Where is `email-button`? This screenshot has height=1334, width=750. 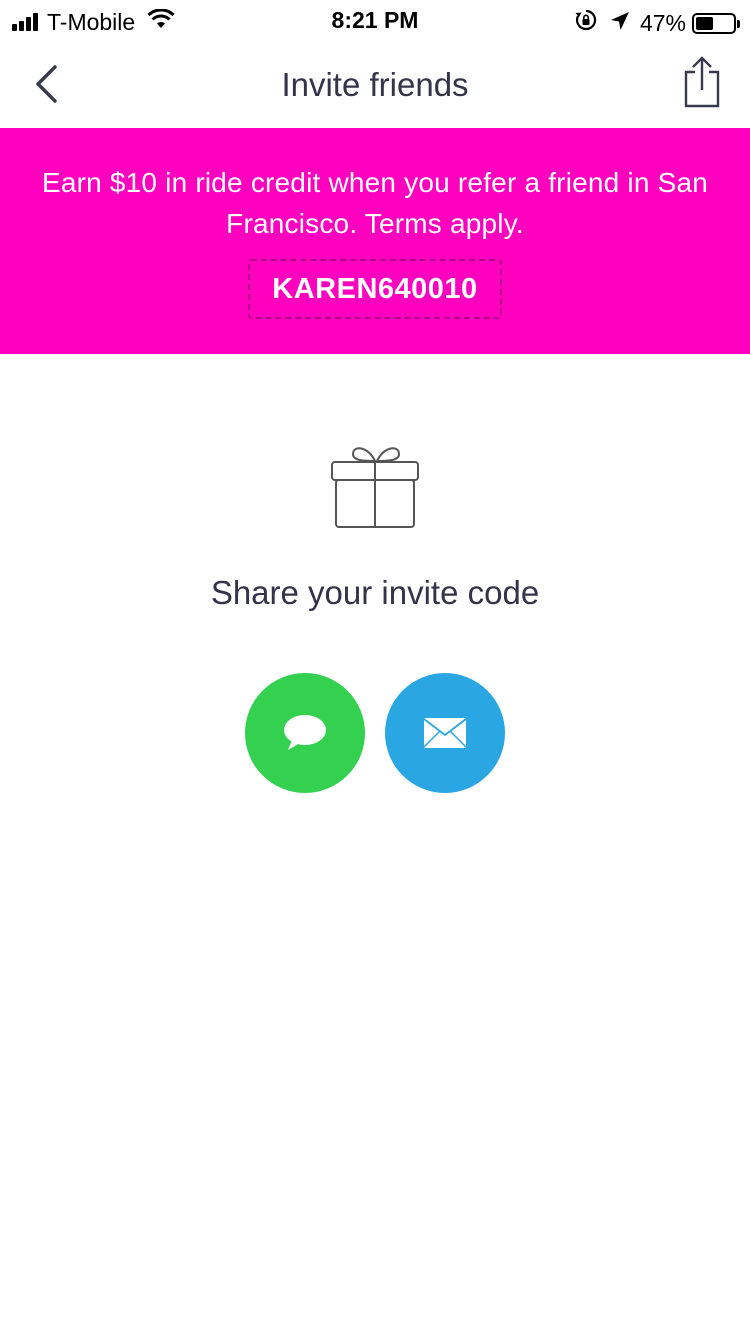 email-button is located at coordinates (445, 733).